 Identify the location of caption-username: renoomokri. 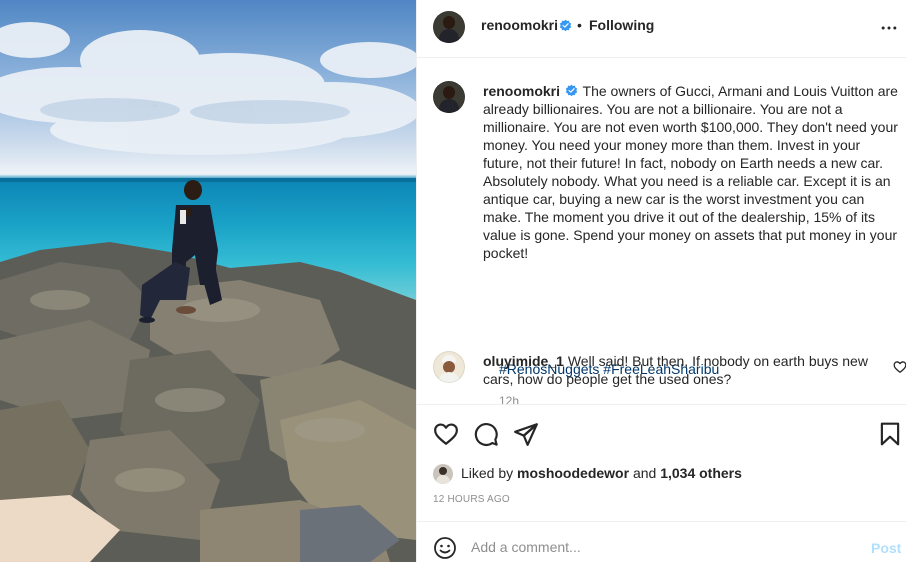
(521, 91).